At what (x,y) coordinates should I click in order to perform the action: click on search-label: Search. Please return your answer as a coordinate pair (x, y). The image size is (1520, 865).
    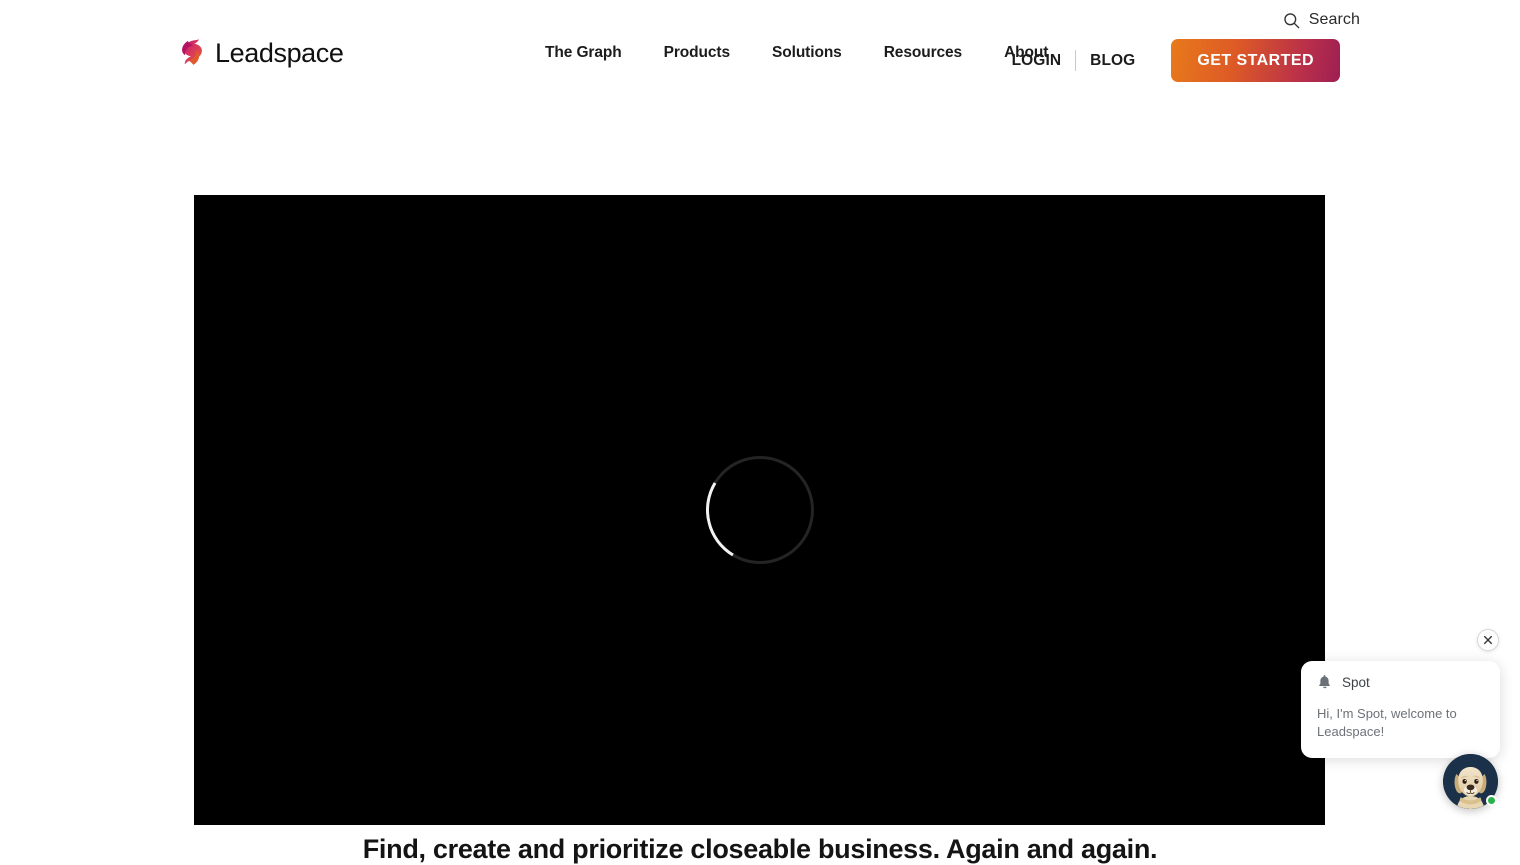
    Looking at the image, I should click on (1334, 19).